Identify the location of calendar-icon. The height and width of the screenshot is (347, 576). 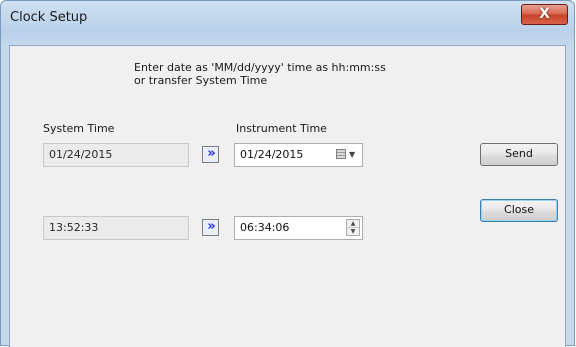
(341, 154).